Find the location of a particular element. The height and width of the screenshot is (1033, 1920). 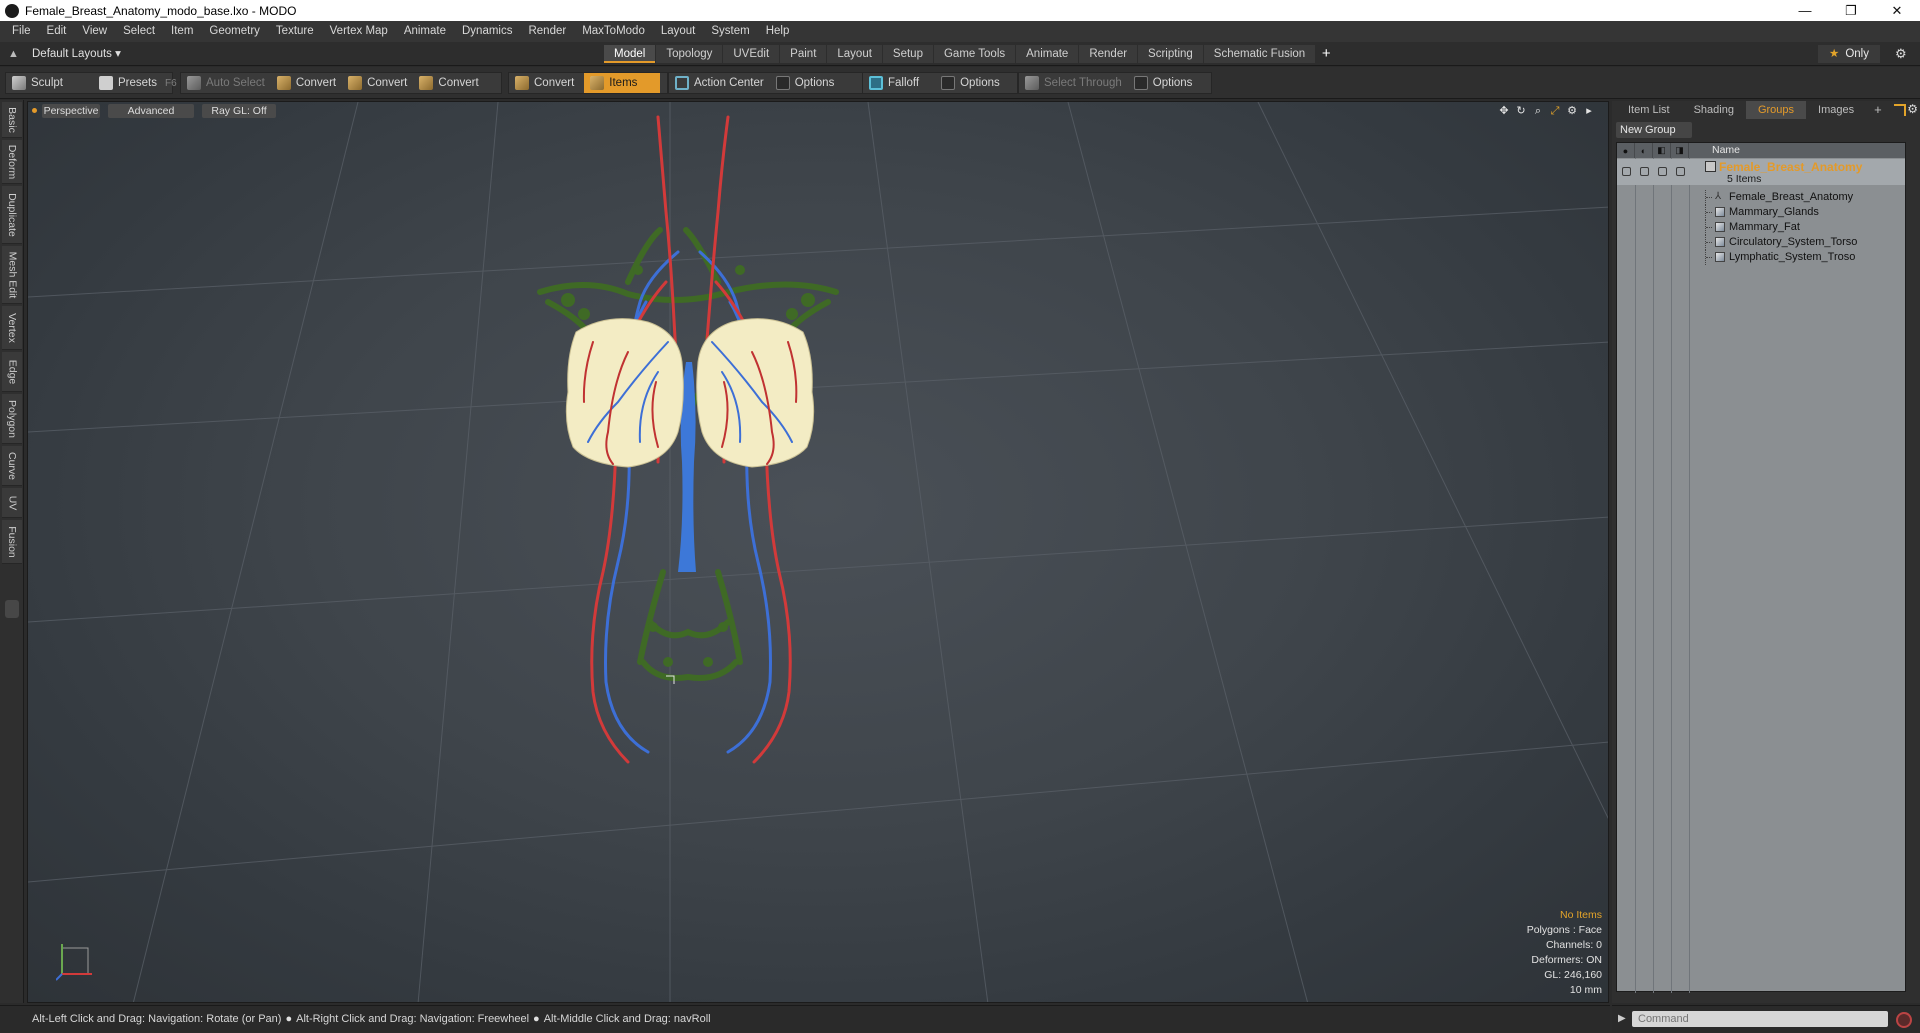

select-through-options-button: Options is located at coordinates (1163, 83).